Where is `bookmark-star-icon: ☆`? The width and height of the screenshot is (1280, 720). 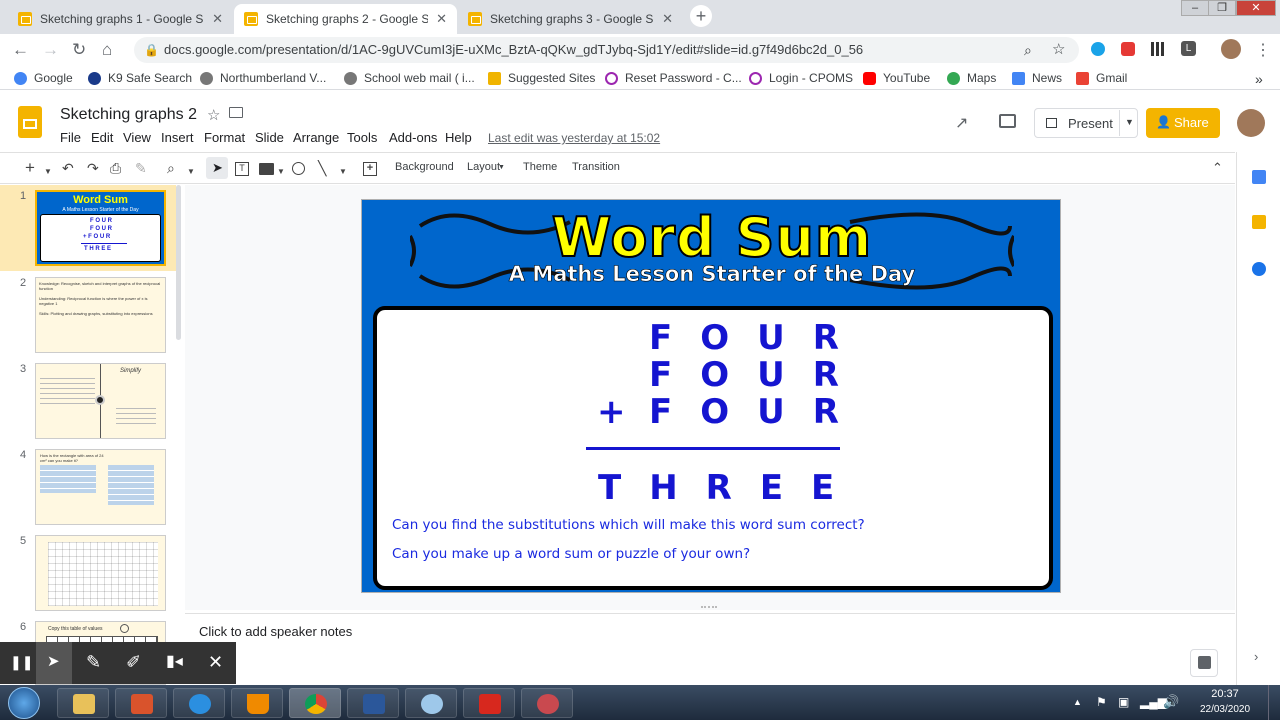 bookmark-star-icon: ☆ is located at coordinates (1058, 50).